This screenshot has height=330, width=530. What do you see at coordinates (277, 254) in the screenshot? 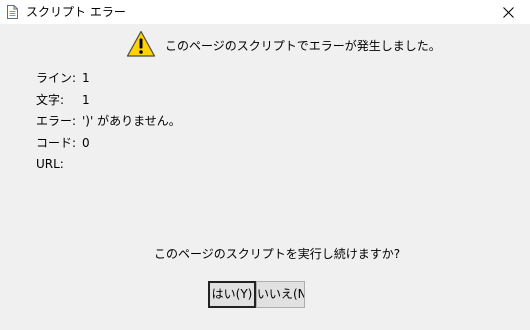
I see `continue-question: このページのスクリプトを実行し続けますか?` at bounding box center [277, 254].